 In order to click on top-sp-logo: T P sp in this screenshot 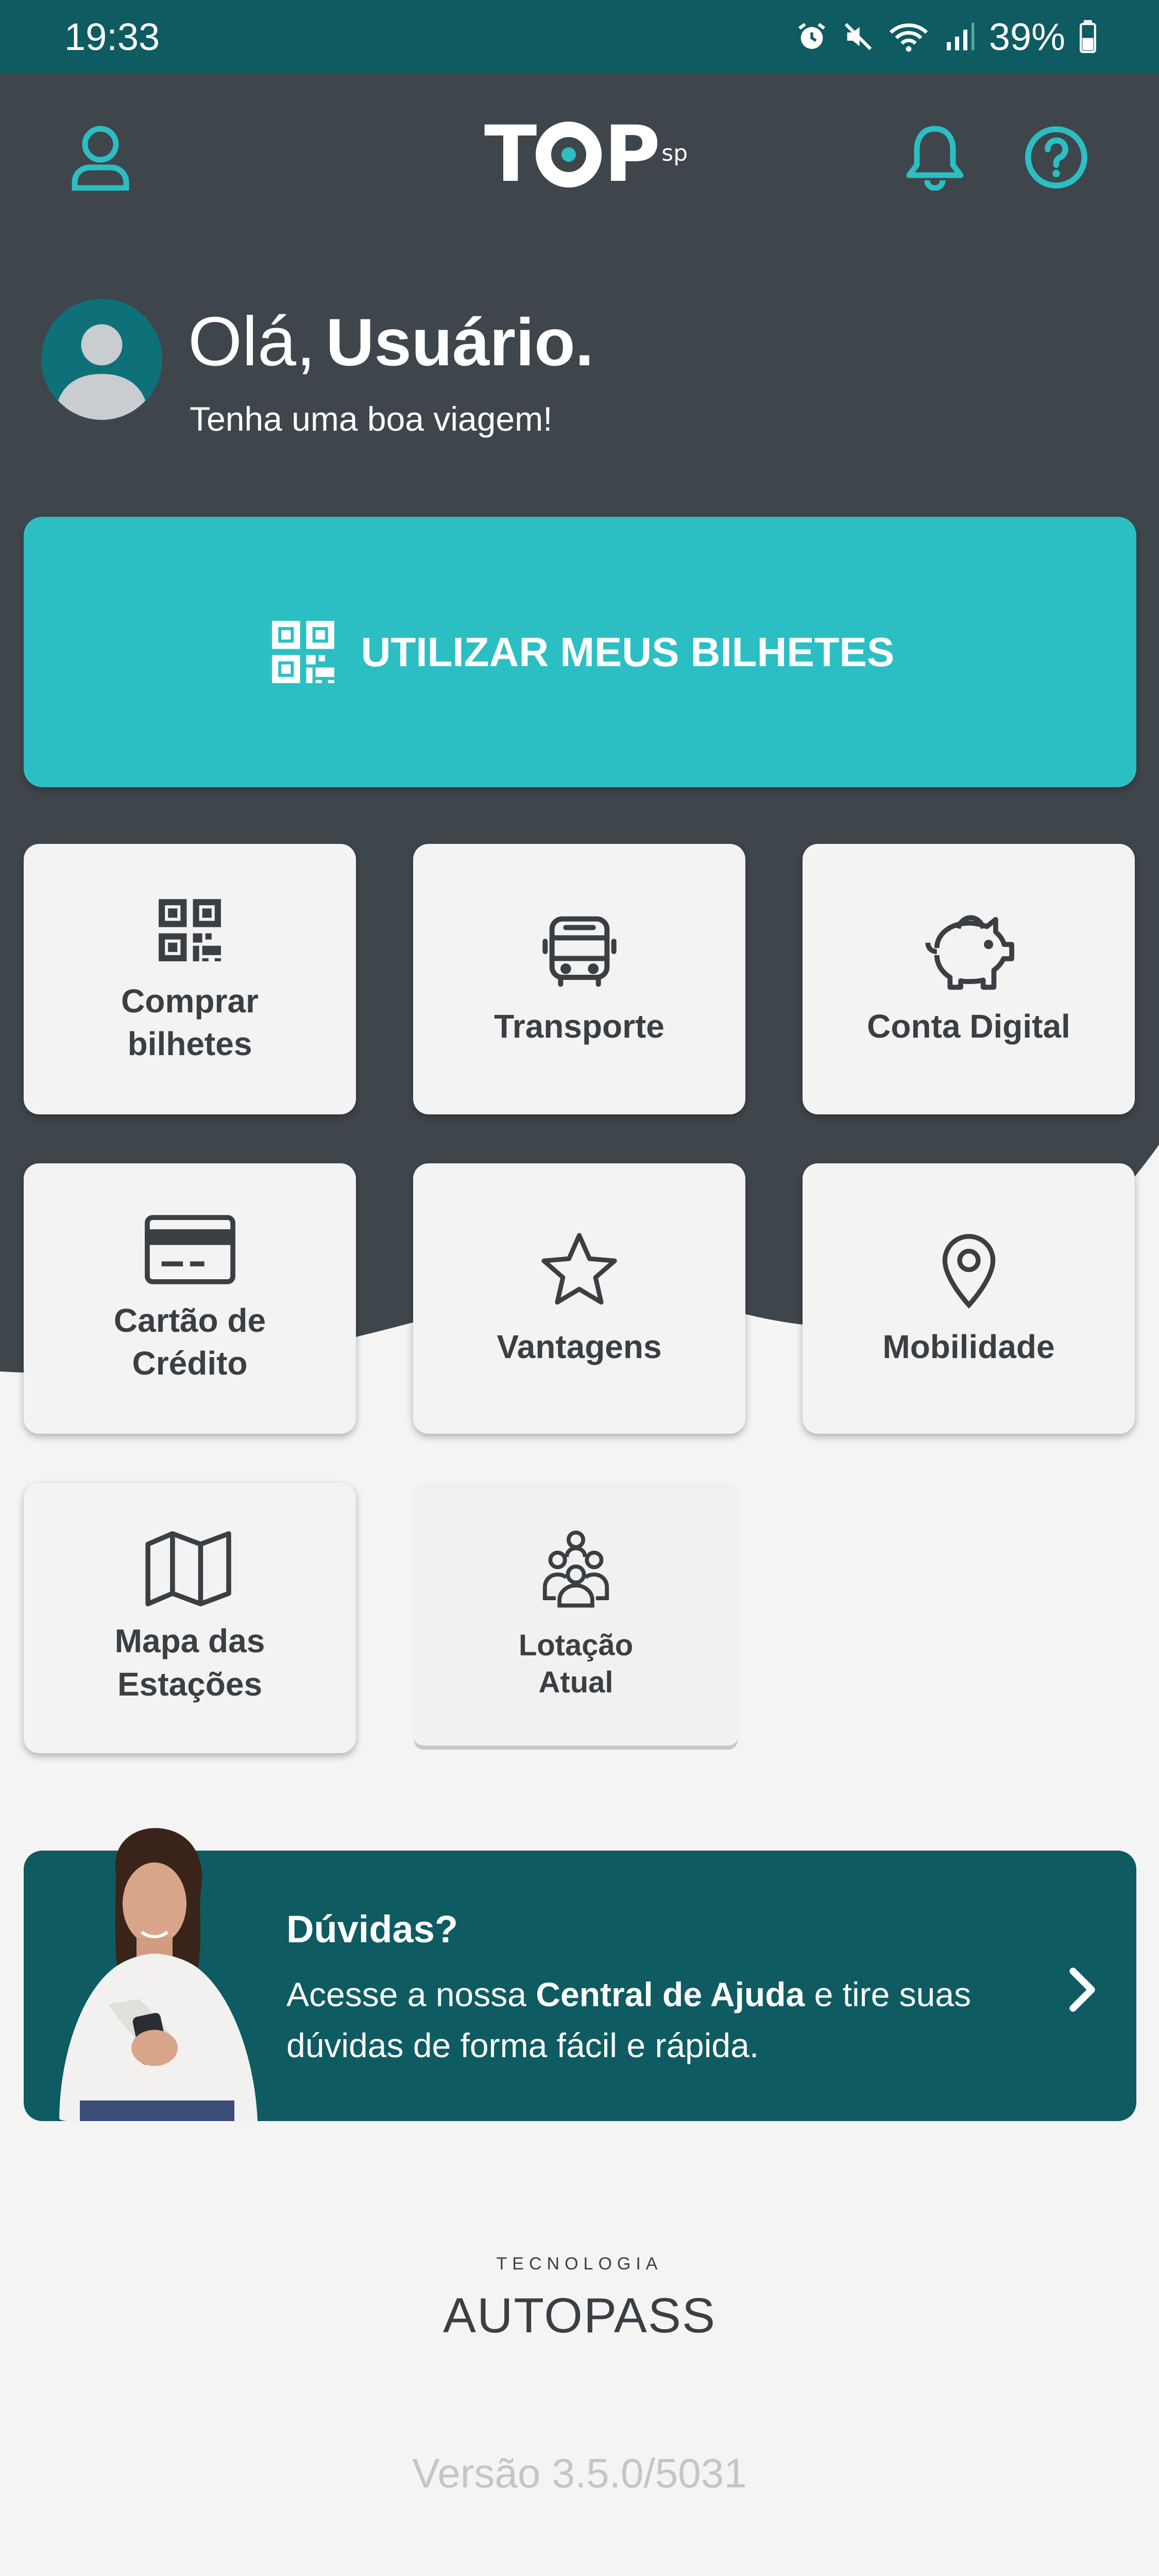, I will do `click(586, 154)`.